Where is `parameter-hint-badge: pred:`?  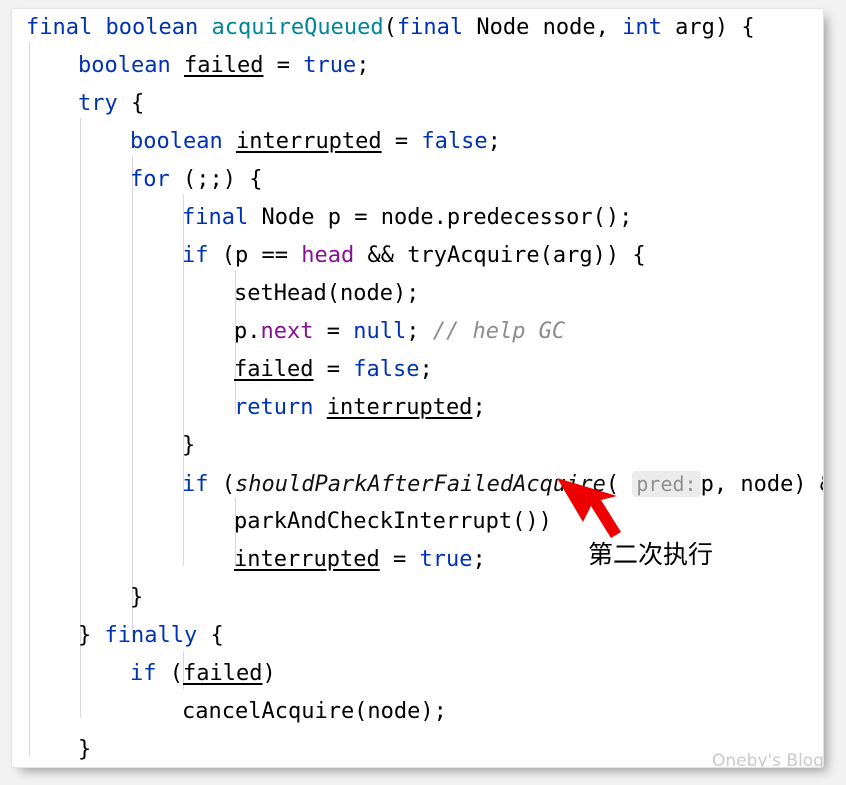 parameter-hint-badge: pred: is located at coordinates (666, 484).